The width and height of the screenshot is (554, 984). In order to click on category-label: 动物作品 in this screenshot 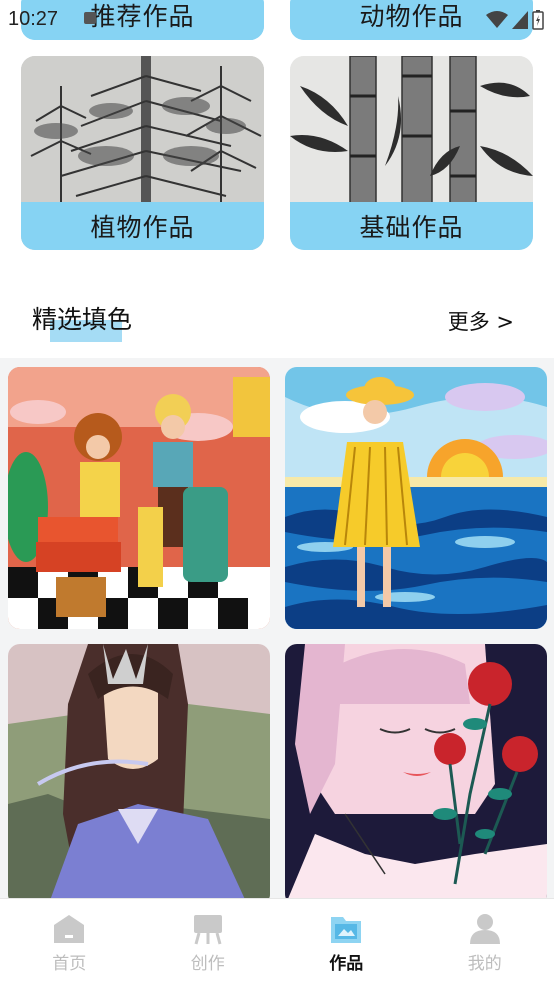, I will do `click(411, 20)`.